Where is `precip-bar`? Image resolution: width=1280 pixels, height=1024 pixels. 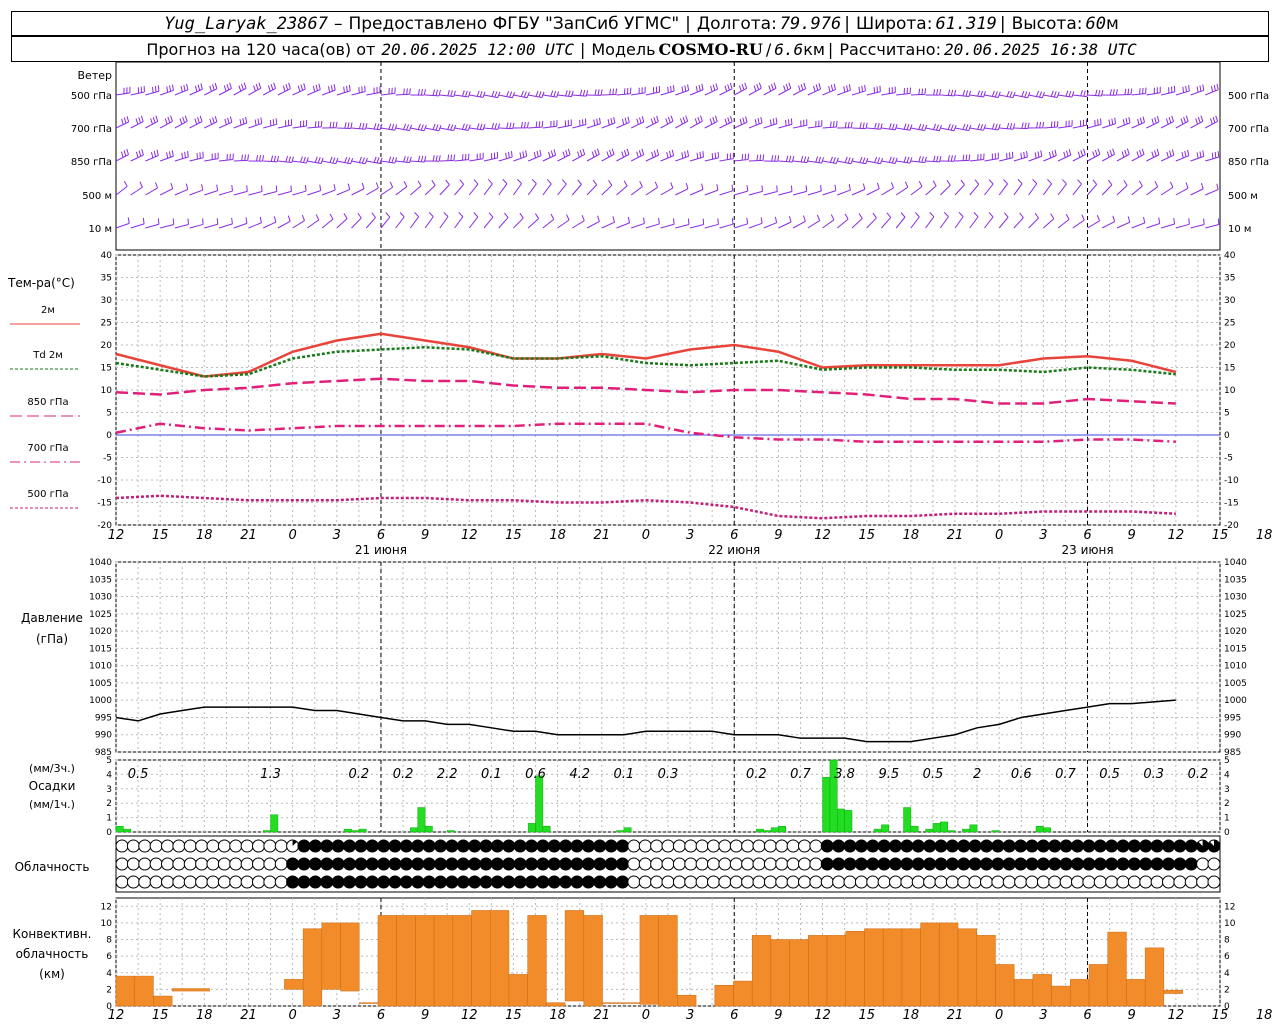
precip-bar is located at coordinates (841, 820).